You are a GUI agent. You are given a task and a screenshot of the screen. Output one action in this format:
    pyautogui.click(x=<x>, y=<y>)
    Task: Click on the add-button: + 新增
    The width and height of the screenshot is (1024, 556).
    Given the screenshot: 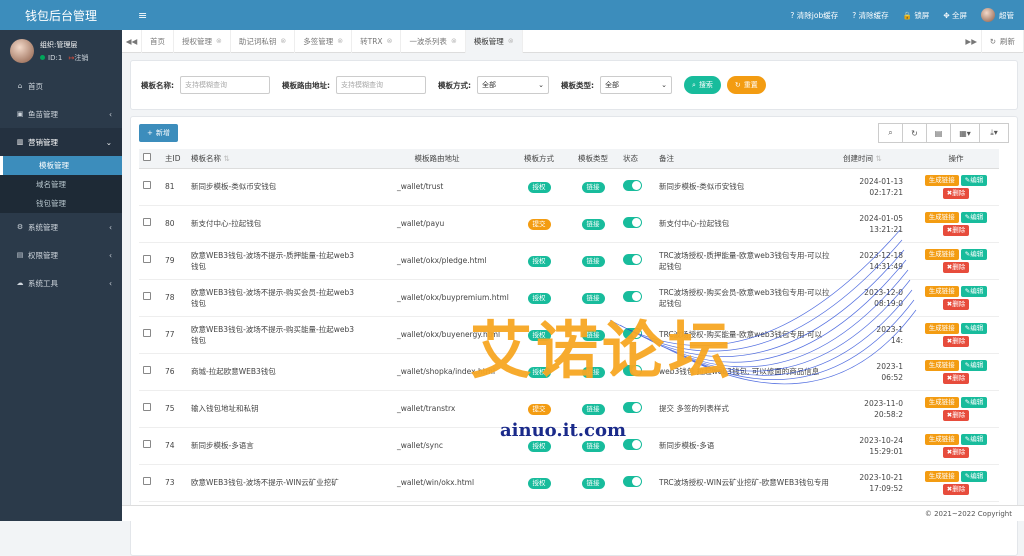 What is the action you would take?
    pyautogui.click(x=158, y=133)
    